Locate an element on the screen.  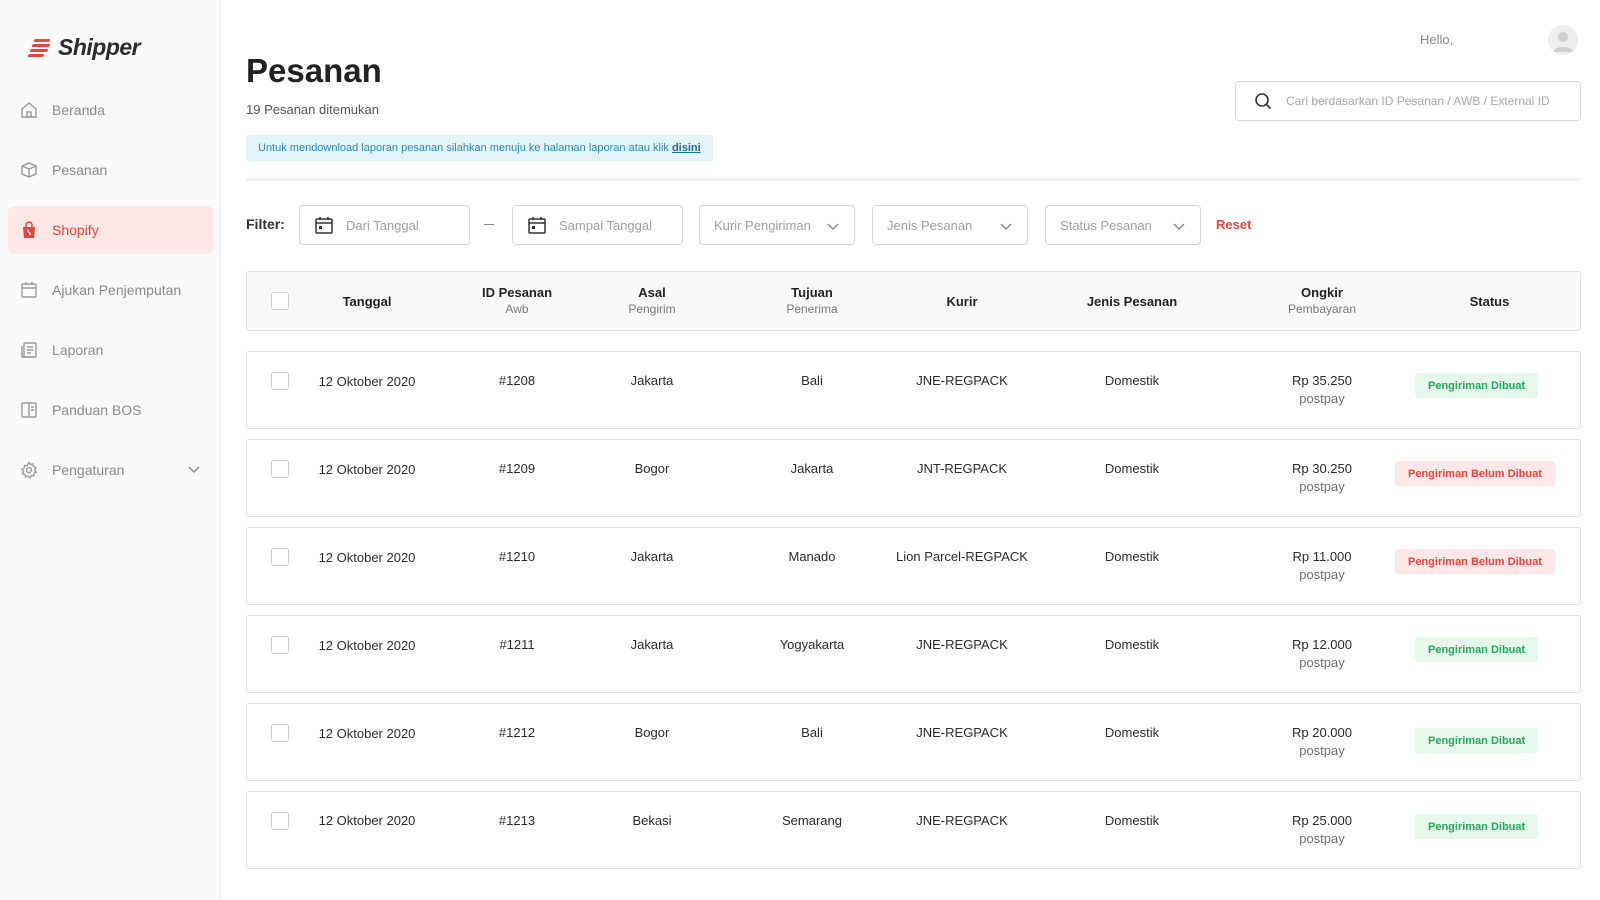
row-cost-value: Rp 20.000 is located at coordinates (1322, 732).